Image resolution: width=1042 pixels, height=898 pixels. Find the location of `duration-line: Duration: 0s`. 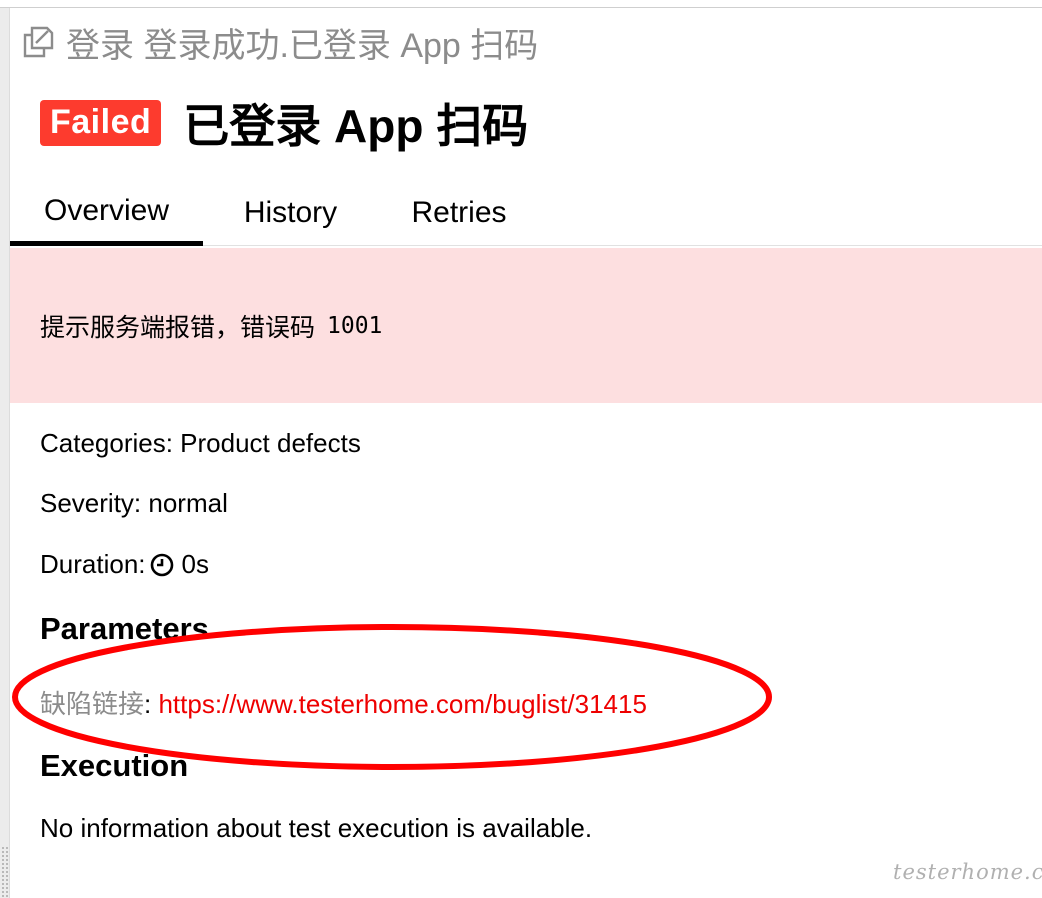

duration-line: Duration: 0s is located at coordinates (124, 564).